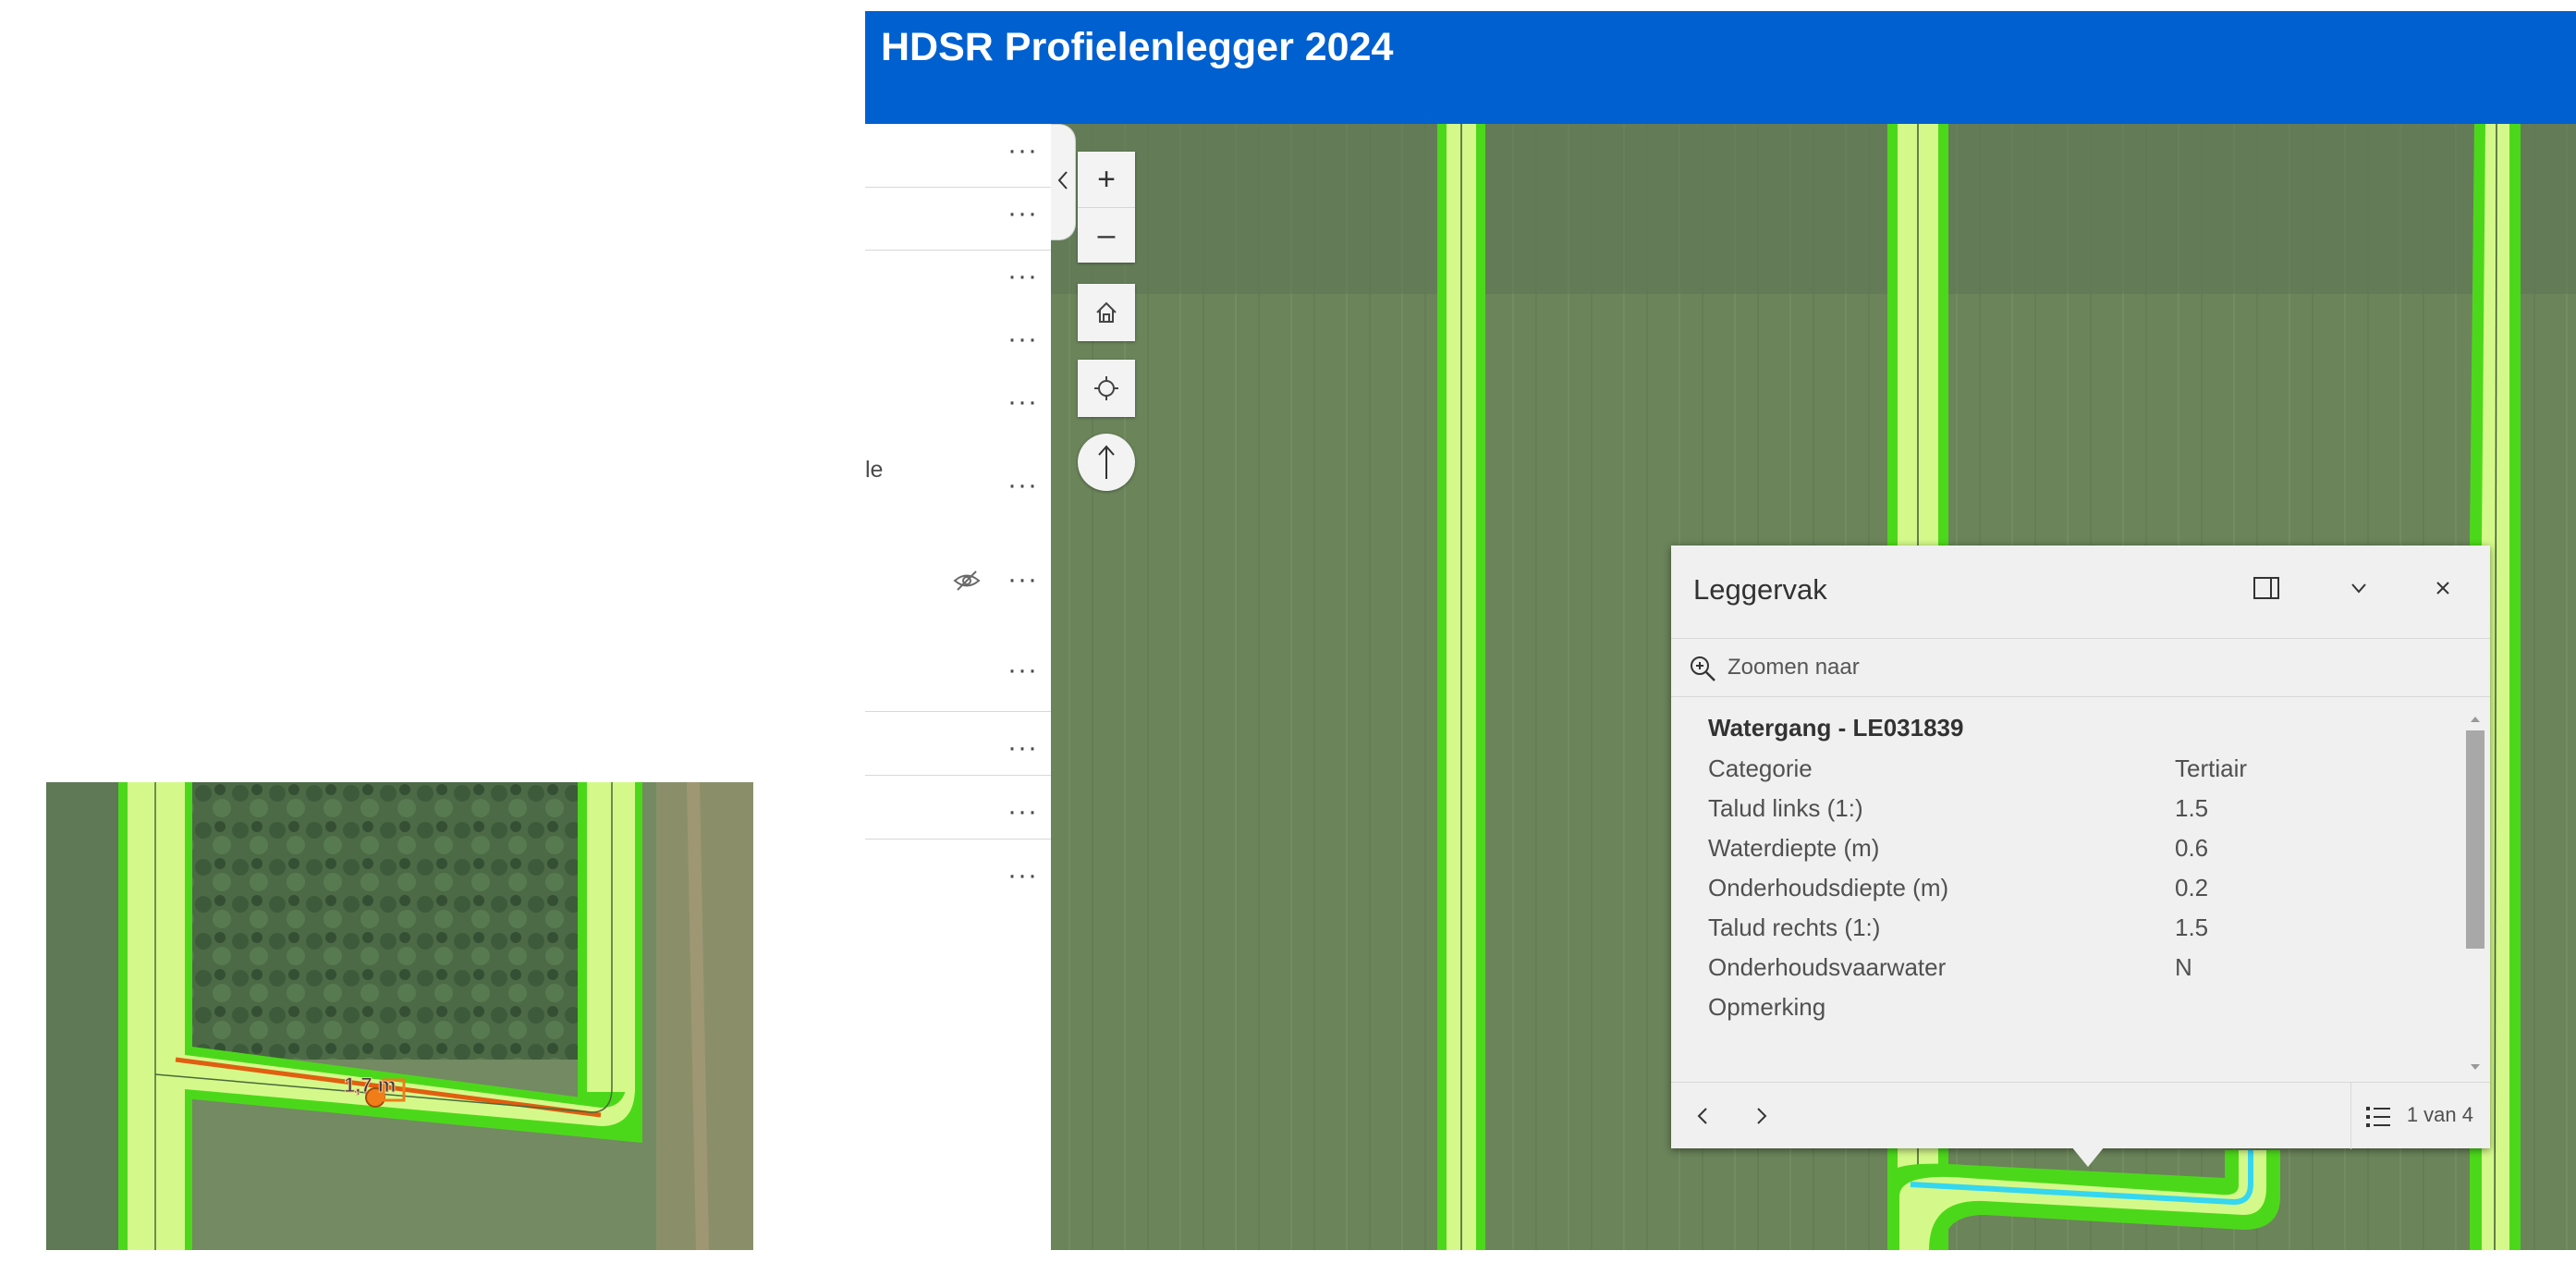 The width and height of the screenshot is (2576, 1263). Describe the element at coordinates (2080, 1115) in the screenshot. I see `popup-footer: 1 van 4` at that location.